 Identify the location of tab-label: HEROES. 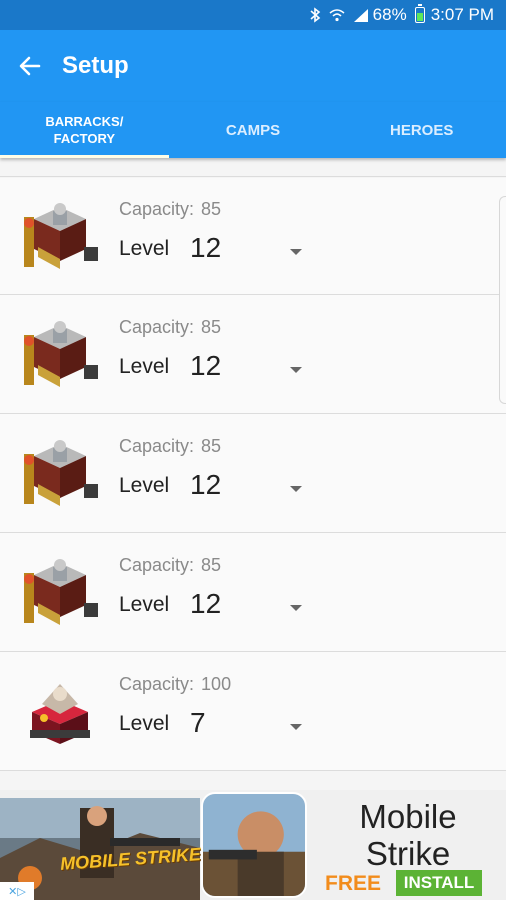
(422, 130).